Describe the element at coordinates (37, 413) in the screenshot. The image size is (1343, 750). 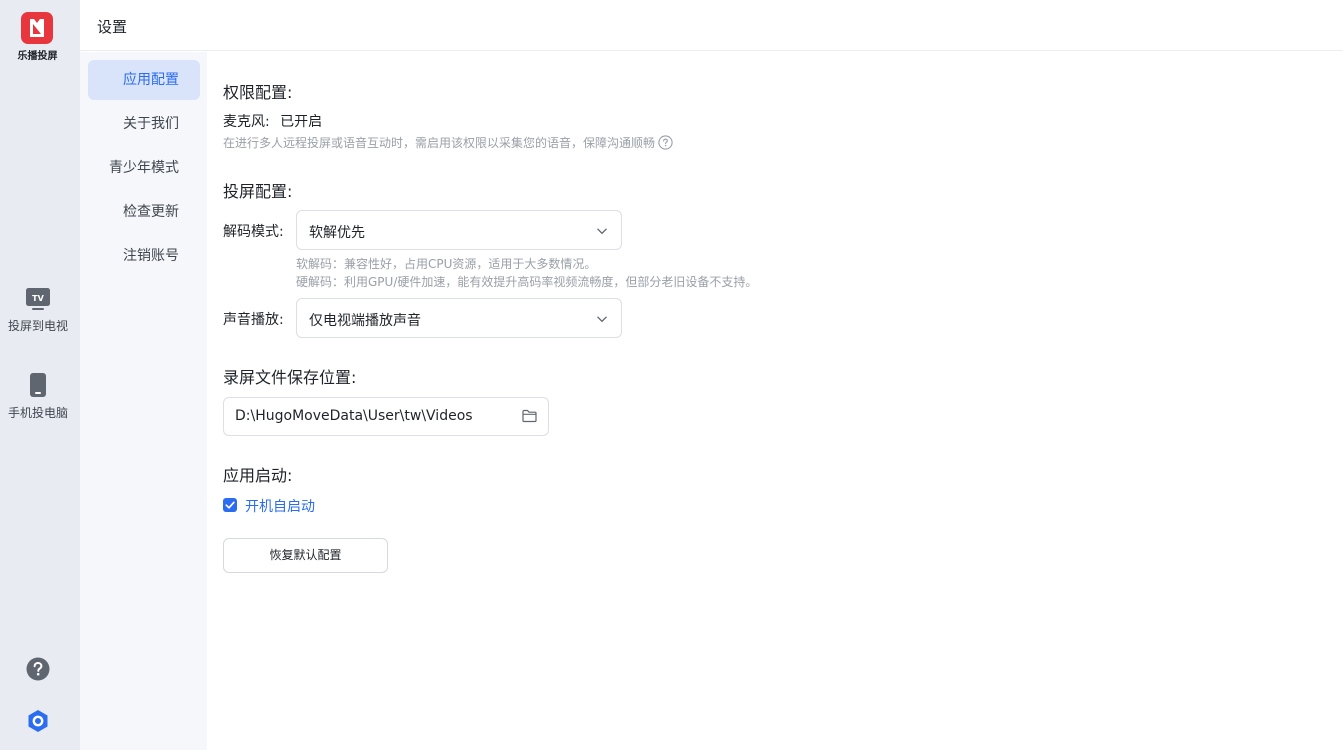
I see `rail-item-label: 手机投电脑` at that location.